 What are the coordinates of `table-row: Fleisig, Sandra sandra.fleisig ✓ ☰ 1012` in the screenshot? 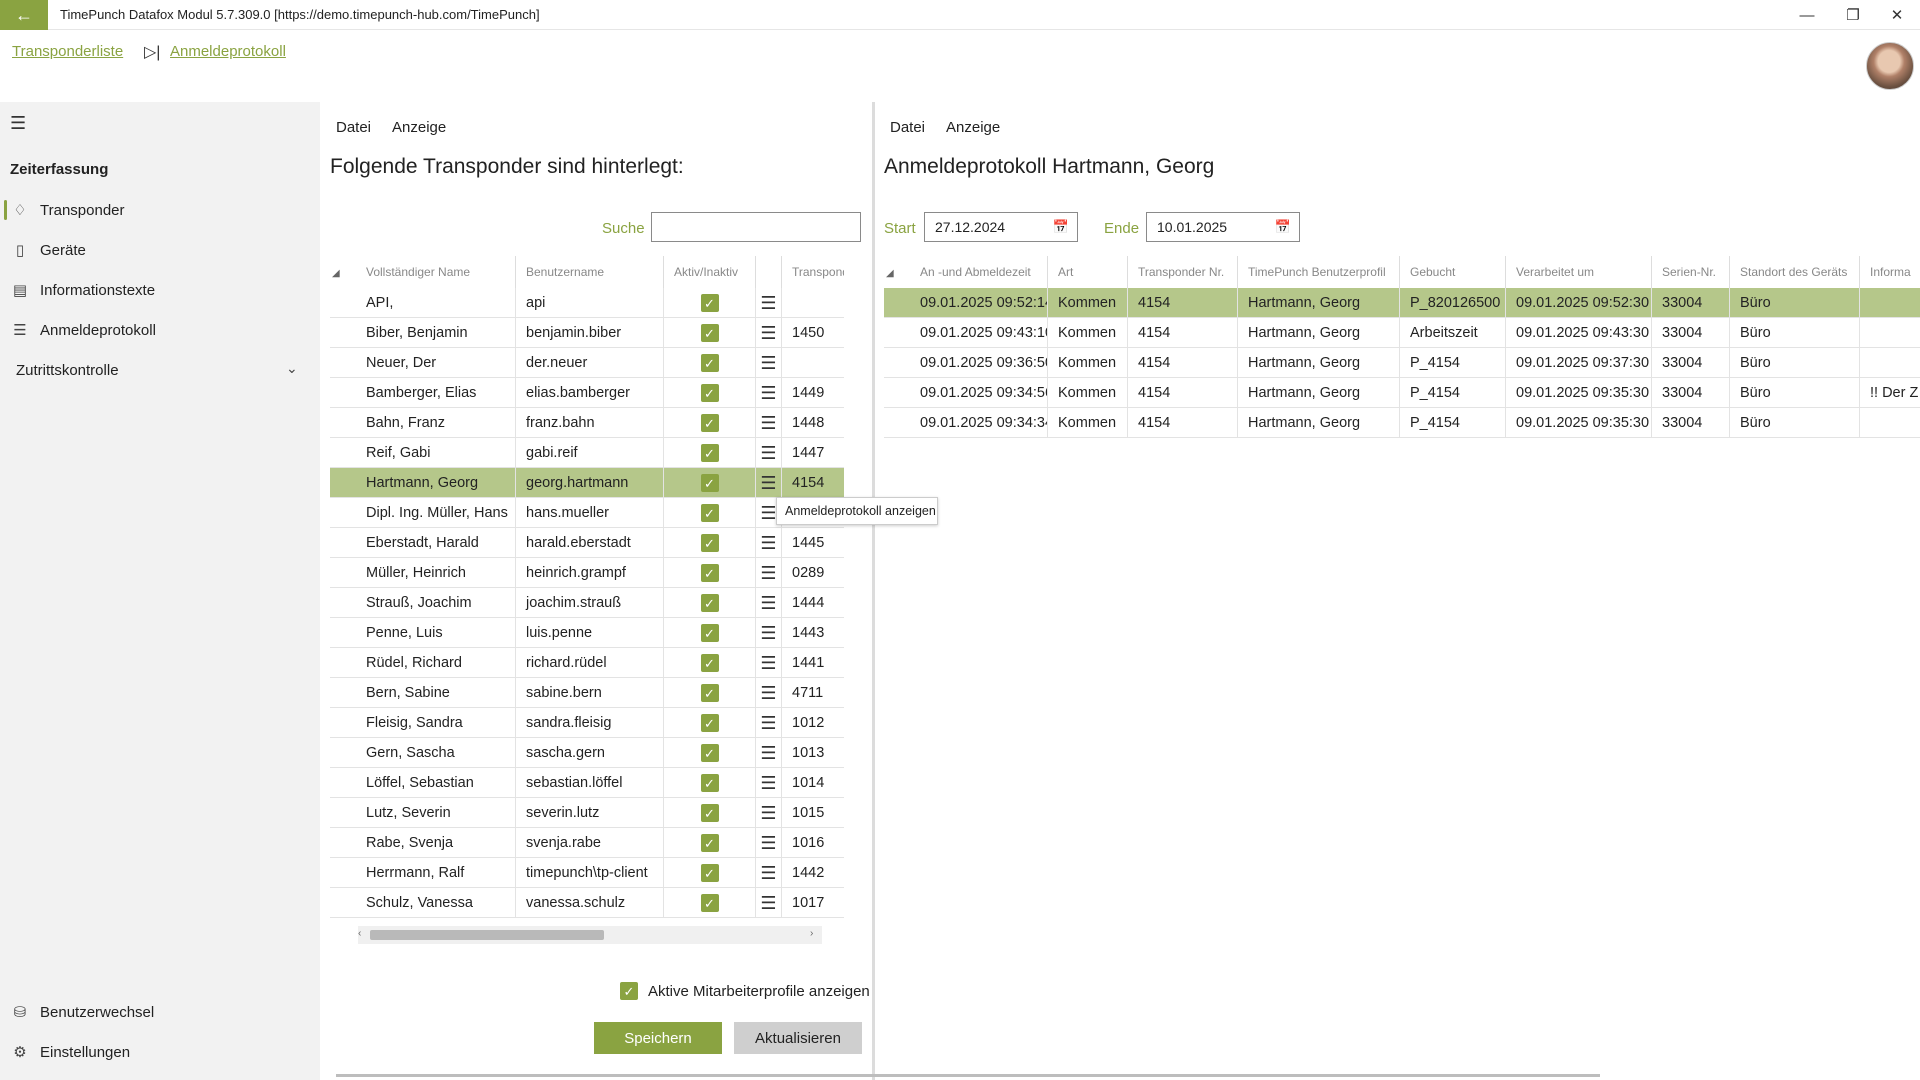 It's located at (587, 723).